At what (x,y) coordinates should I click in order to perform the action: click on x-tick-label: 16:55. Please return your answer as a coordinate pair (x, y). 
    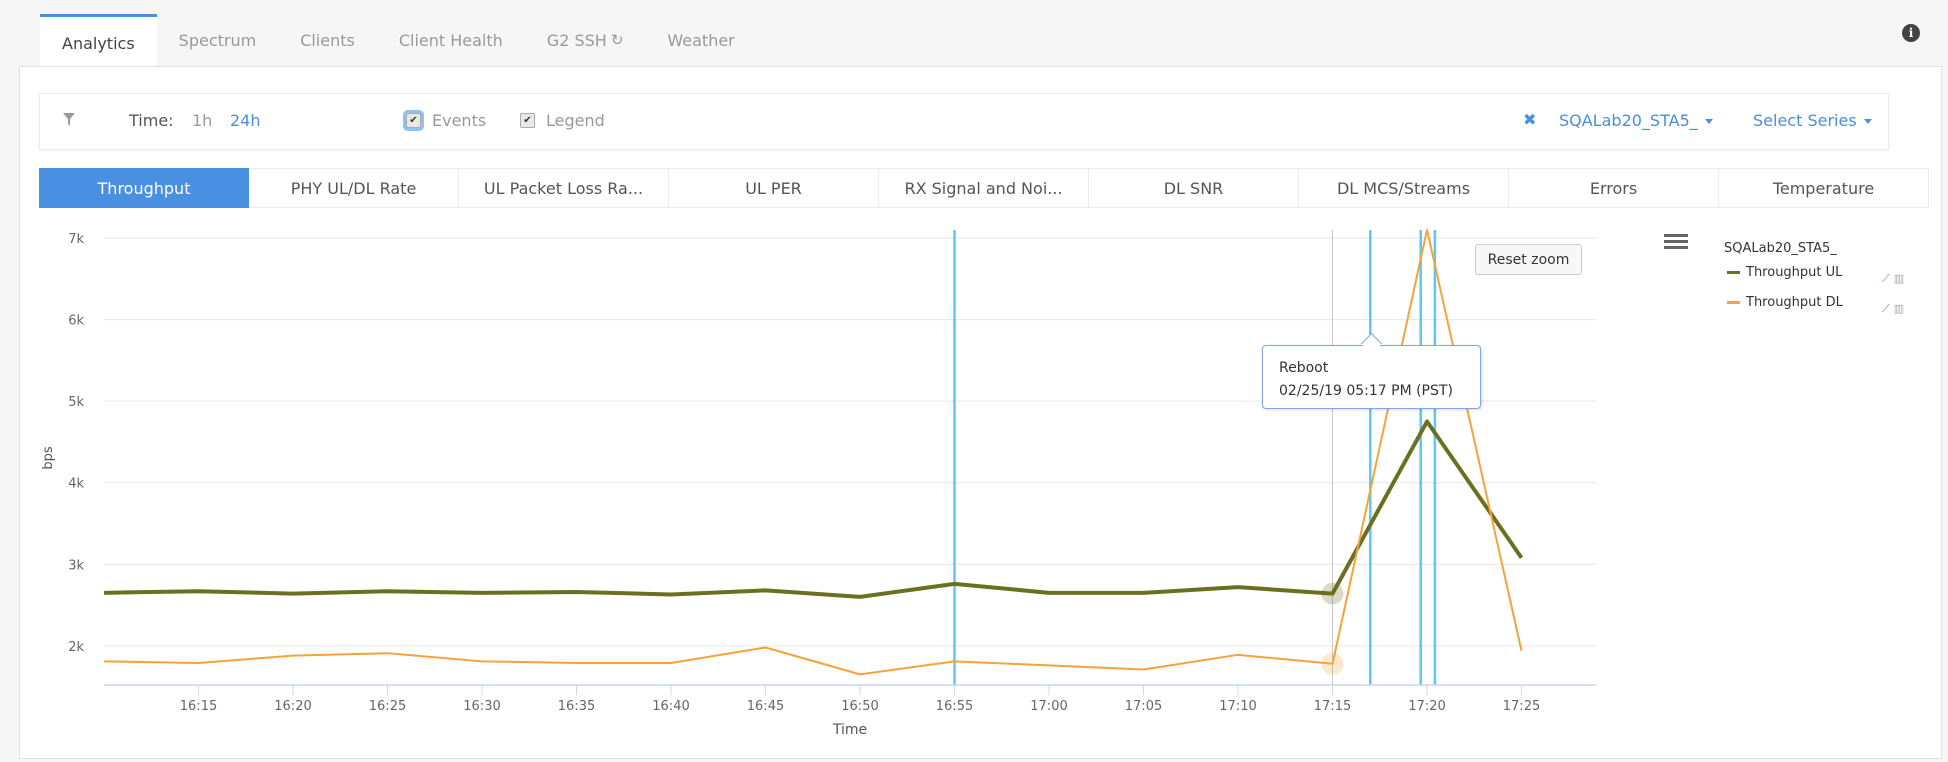
    Looking at the image, I should click on (954, 706).